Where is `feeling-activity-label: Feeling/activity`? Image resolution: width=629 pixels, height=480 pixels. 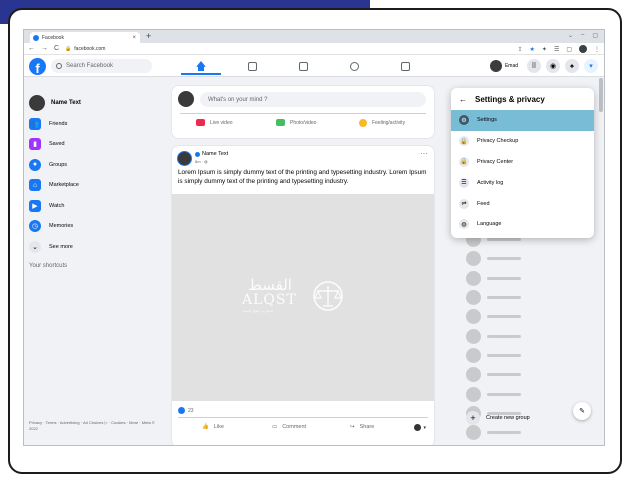
feeling-activity-label: Feeling/activity is located at coordinates (389, 123).